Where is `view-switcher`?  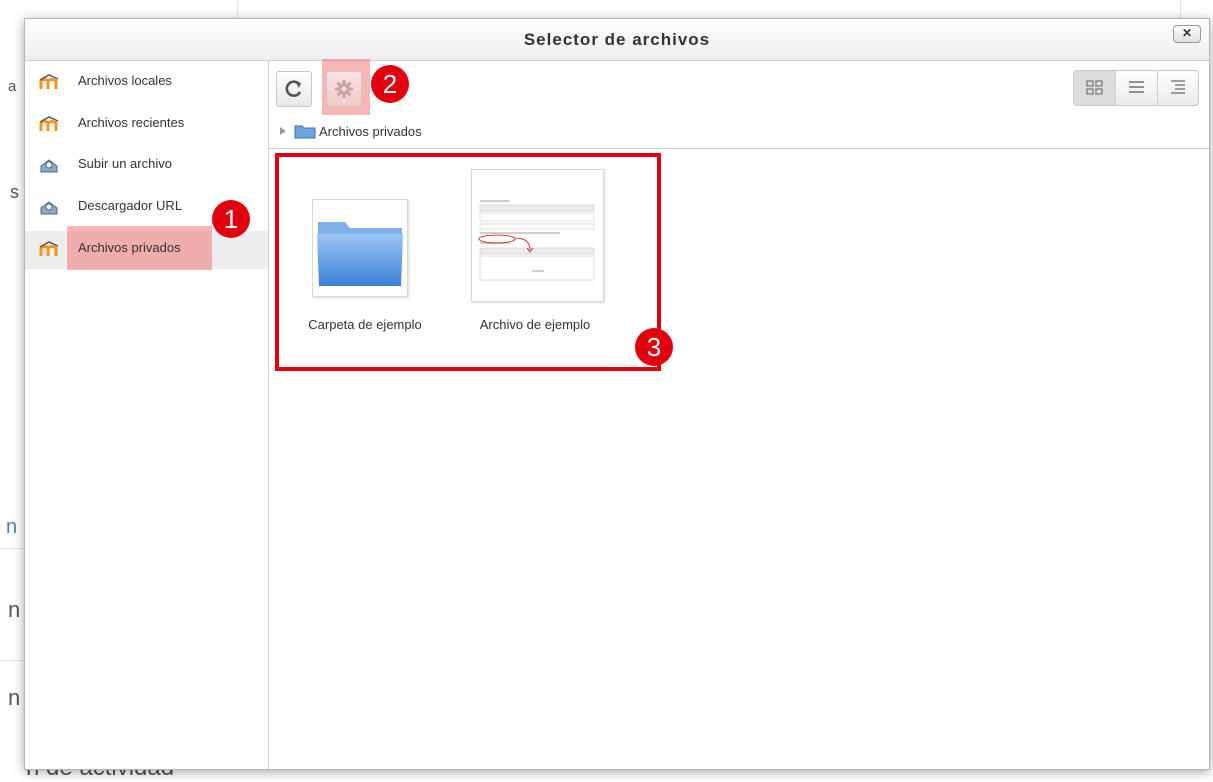 view-switcher is located at coordinates (1136, 88).